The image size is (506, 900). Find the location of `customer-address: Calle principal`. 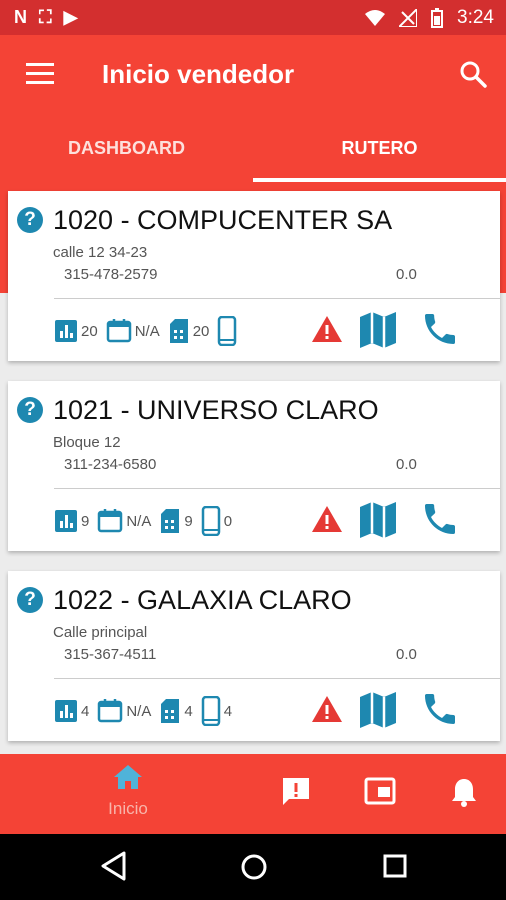

customer-address: Calle principal is located at coordinates (100, 632).